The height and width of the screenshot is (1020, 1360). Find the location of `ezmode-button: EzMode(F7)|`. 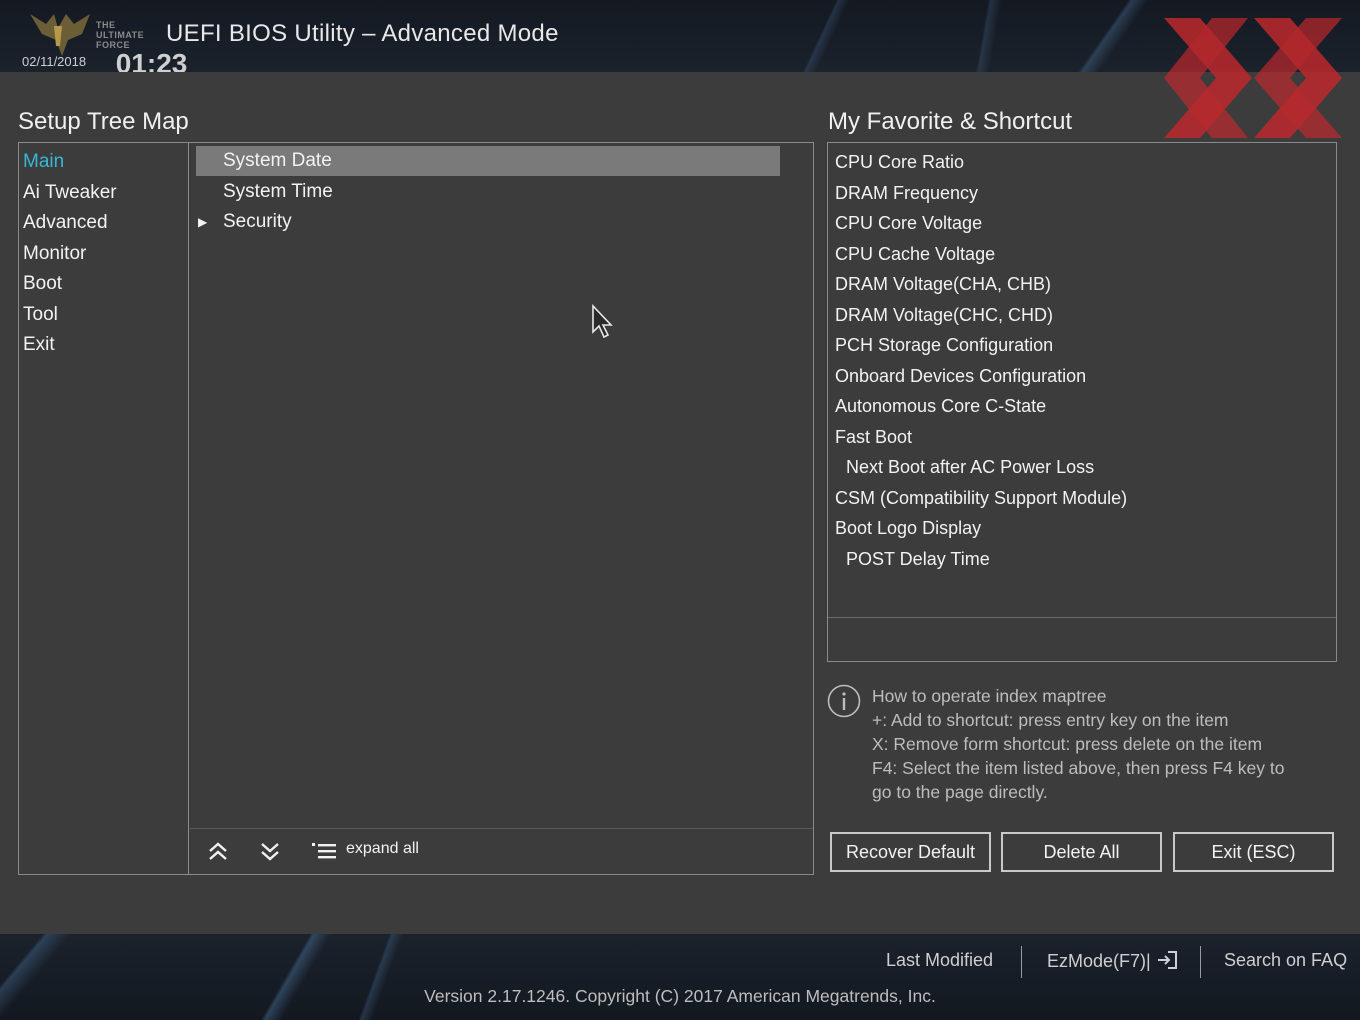

ezmode-button: EzMode(F7)| is located at coordinates (1112, 961).